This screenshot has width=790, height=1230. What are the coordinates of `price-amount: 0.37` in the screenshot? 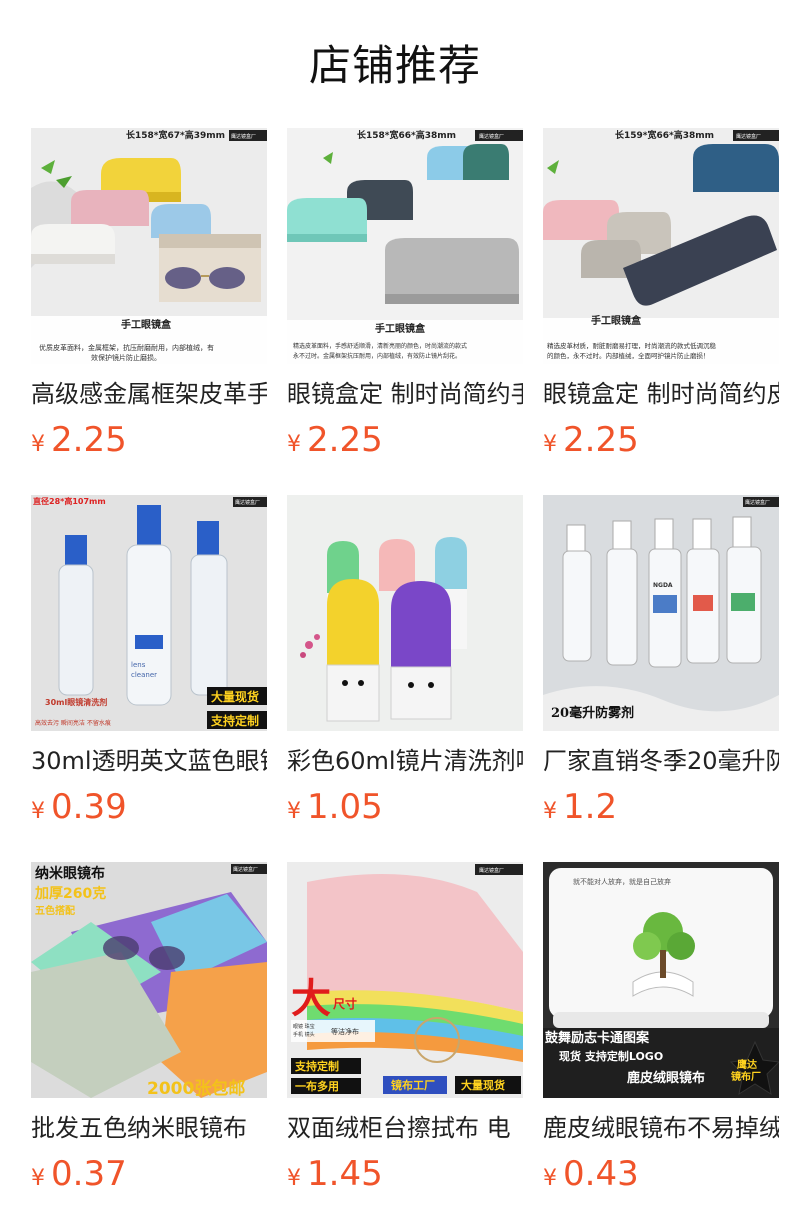 It's located at (89, 1174).